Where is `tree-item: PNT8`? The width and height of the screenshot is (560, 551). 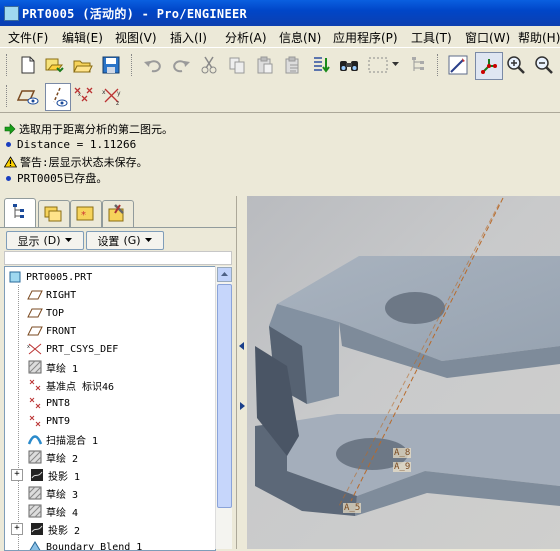
tree-item: PNT8 is located at coordinates (121, 403).